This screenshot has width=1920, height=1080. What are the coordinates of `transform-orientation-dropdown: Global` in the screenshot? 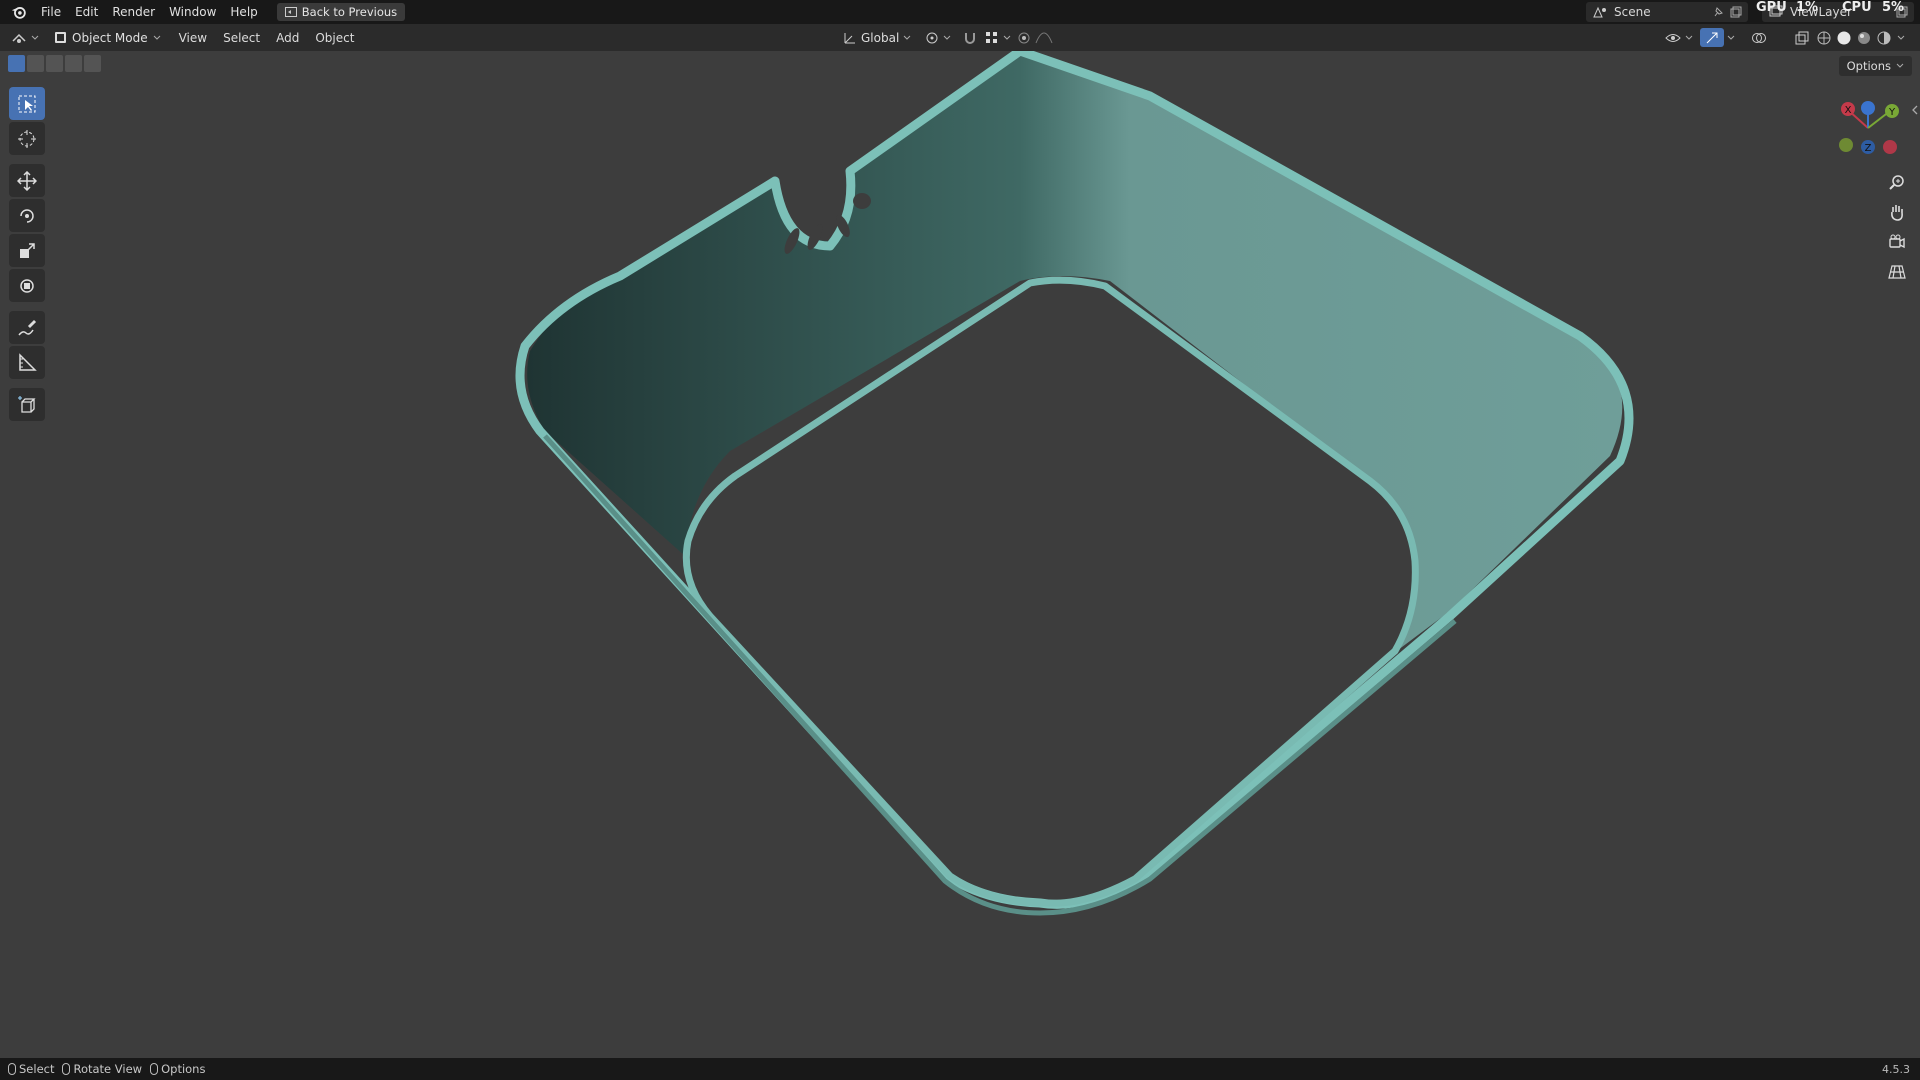 It's located at (877, 37).